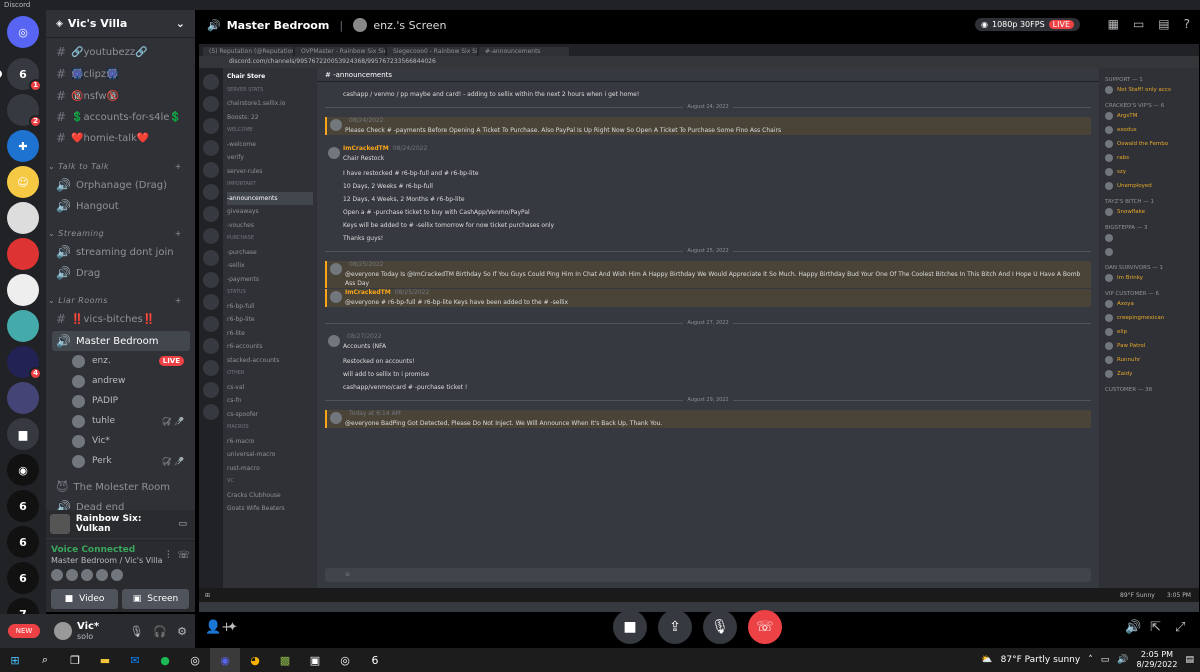 The width and height of the screenshot is (1200, 672). Describe the element at coordinates (675, 627) in the screenshot. I see `screen-share-button: ⇪` at that location.